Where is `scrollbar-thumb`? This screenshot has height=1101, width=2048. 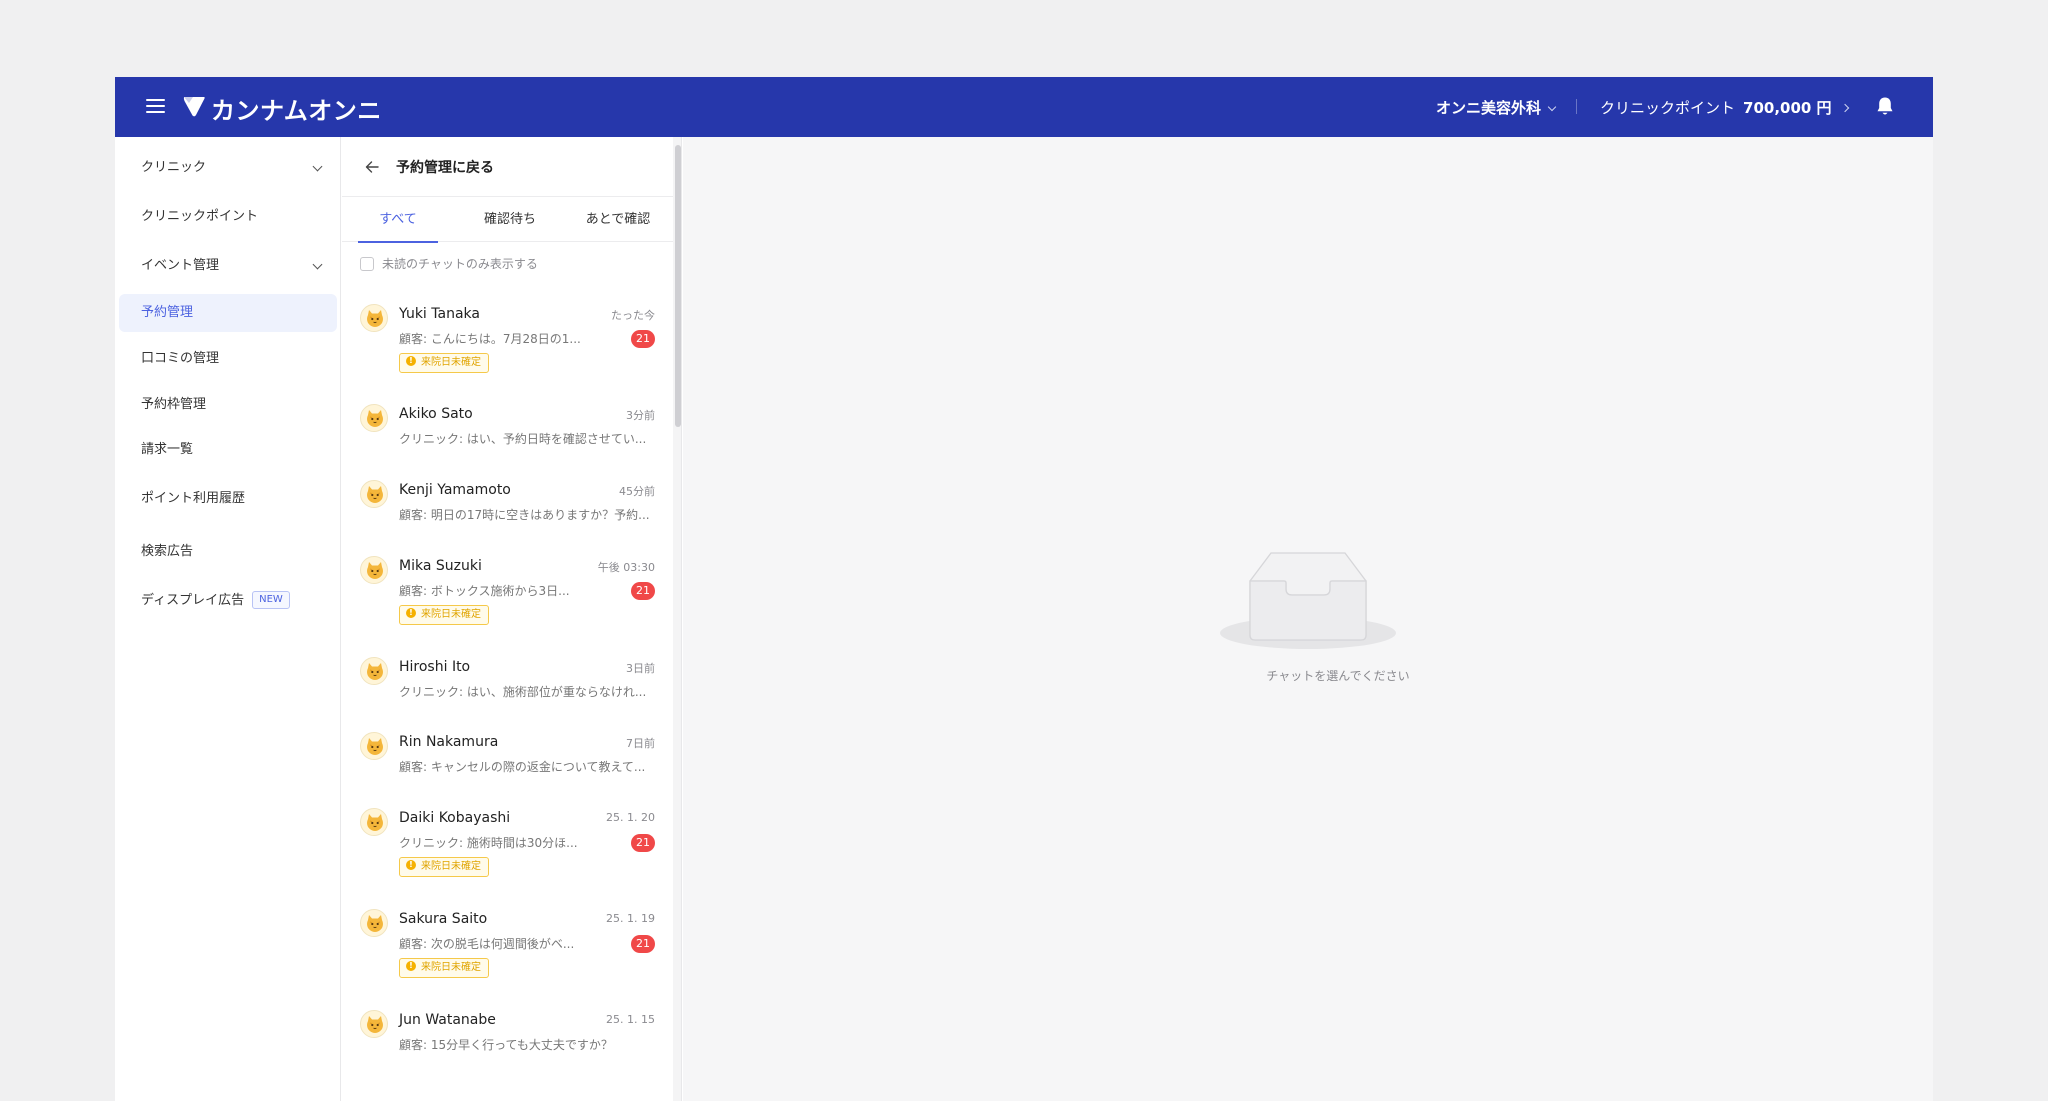 scrollbar-thumb is located at coordinates (678, 286).